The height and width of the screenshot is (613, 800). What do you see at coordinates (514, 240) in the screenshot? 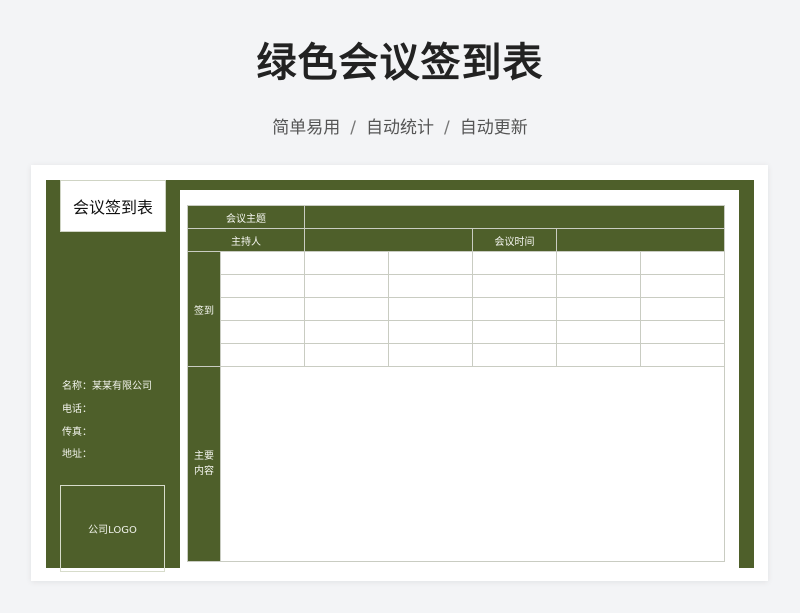
I see `time-label: 会议时间` at bounding box center [514, 240].